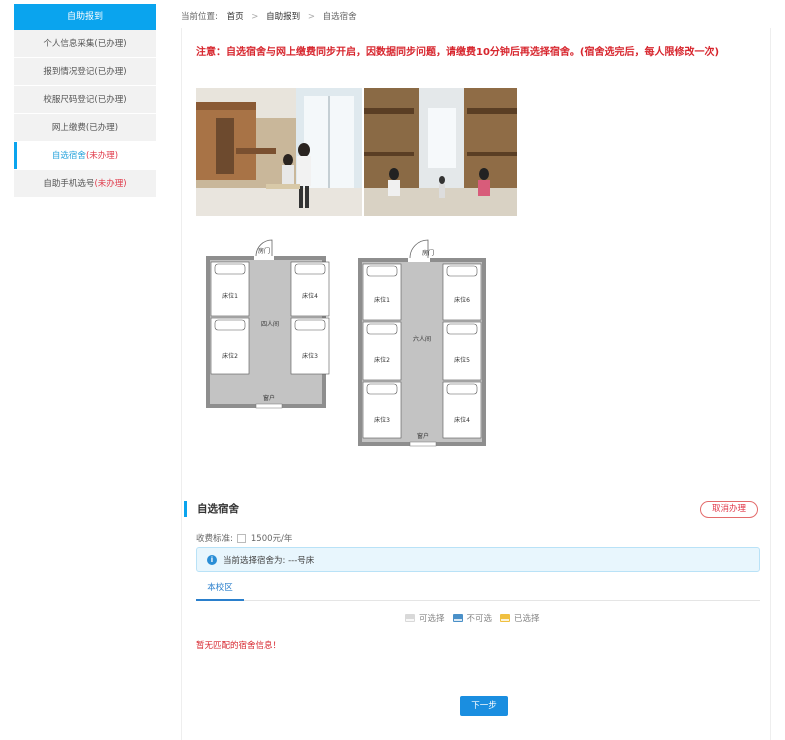 The height and width of the screenshot is (740, 785). I want to click on sidebar-item-arrival-registration: 报到情况登记(已办理), so click(85, 72).